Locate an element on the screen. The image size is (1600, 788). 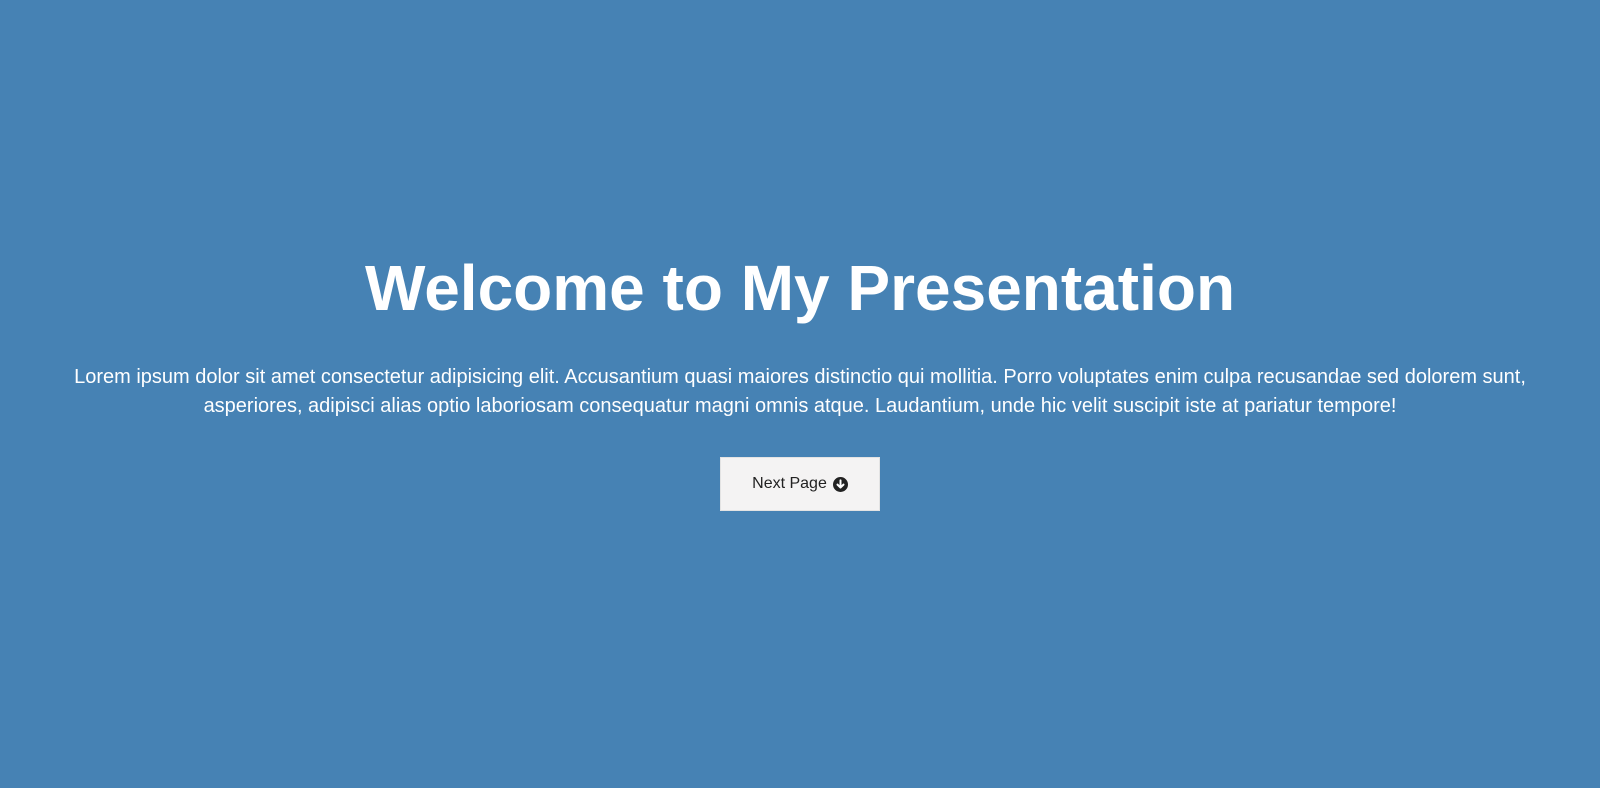
next-page-button-label: Next Page is located at coordinates (789, 484).